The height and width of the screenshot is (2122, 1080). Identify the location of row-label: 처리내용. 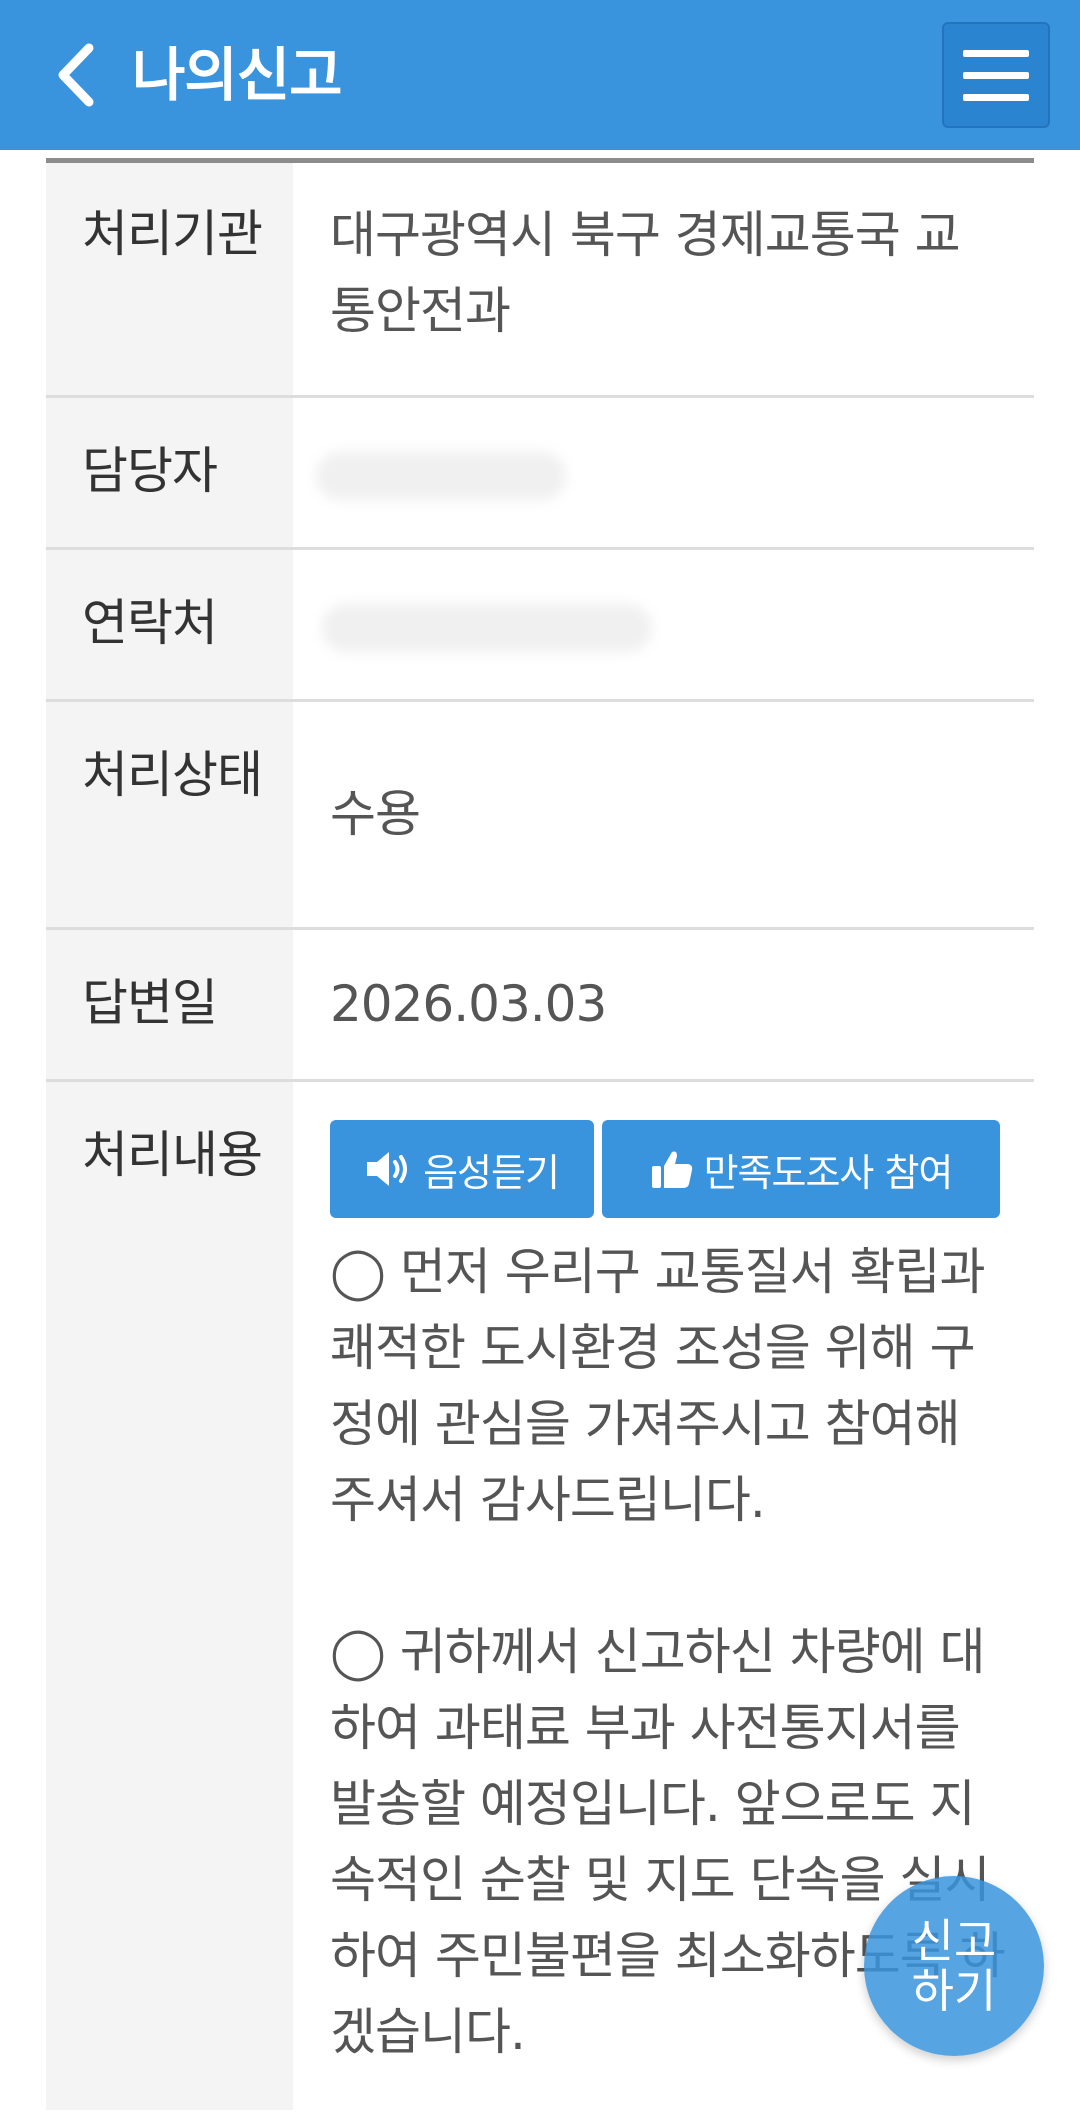
(172, 1155).